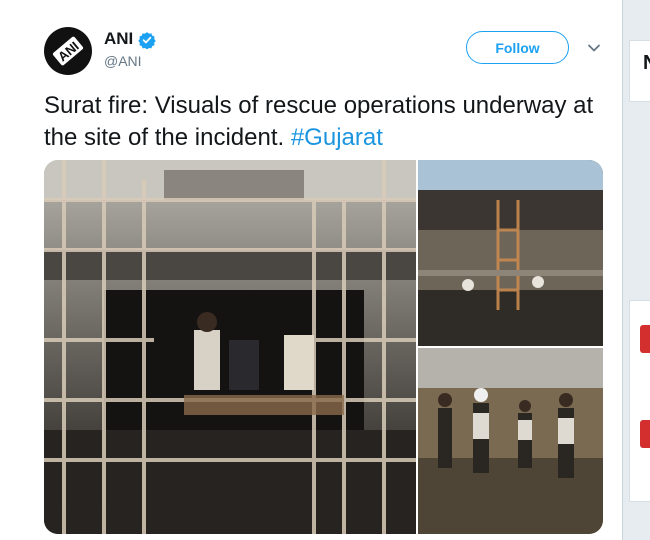 The height and width of the screenshot is (540, 650). What do you see at coordinates (123, 61) in the screenshot?
I see `author-handle: @ANI` at bounding box center [123, 61].